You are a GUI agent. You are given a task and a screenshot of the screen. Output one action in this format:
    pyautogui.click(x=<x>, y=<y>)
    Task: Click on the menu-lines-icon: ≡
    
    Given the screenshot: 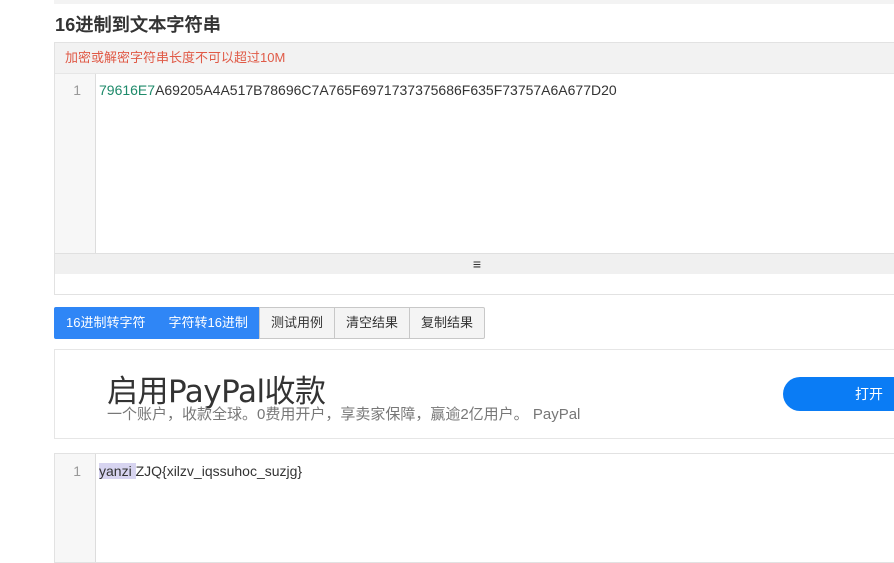 What is the action you would take?
    pyautogui.click(x=477, y=264)
    